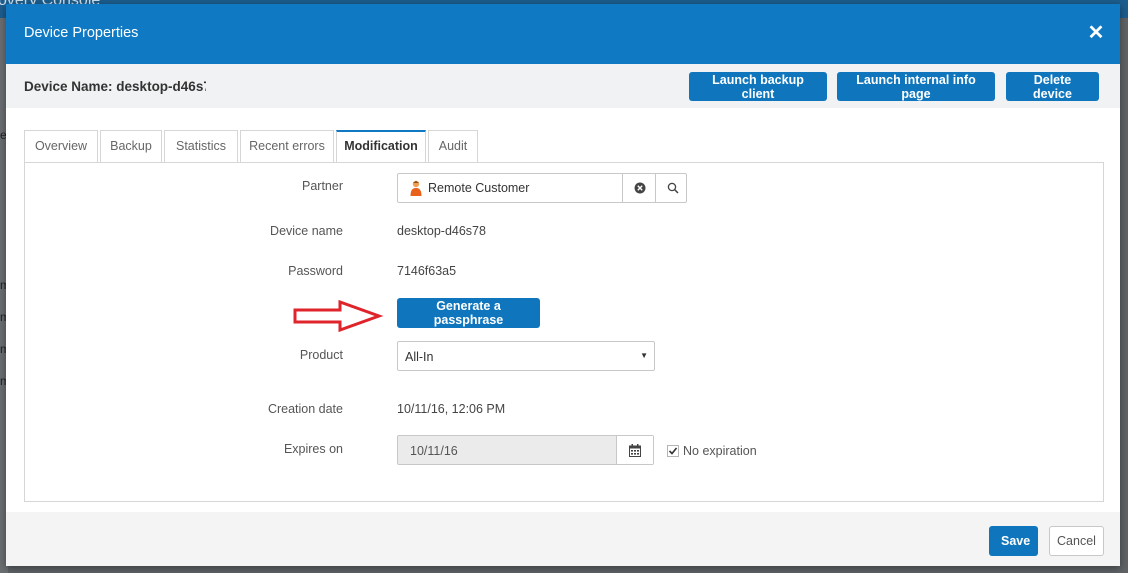 The image size is (1128, 573). I want to click on device-name-label: Device Name: desktop-d46s78, so click(115, 86).